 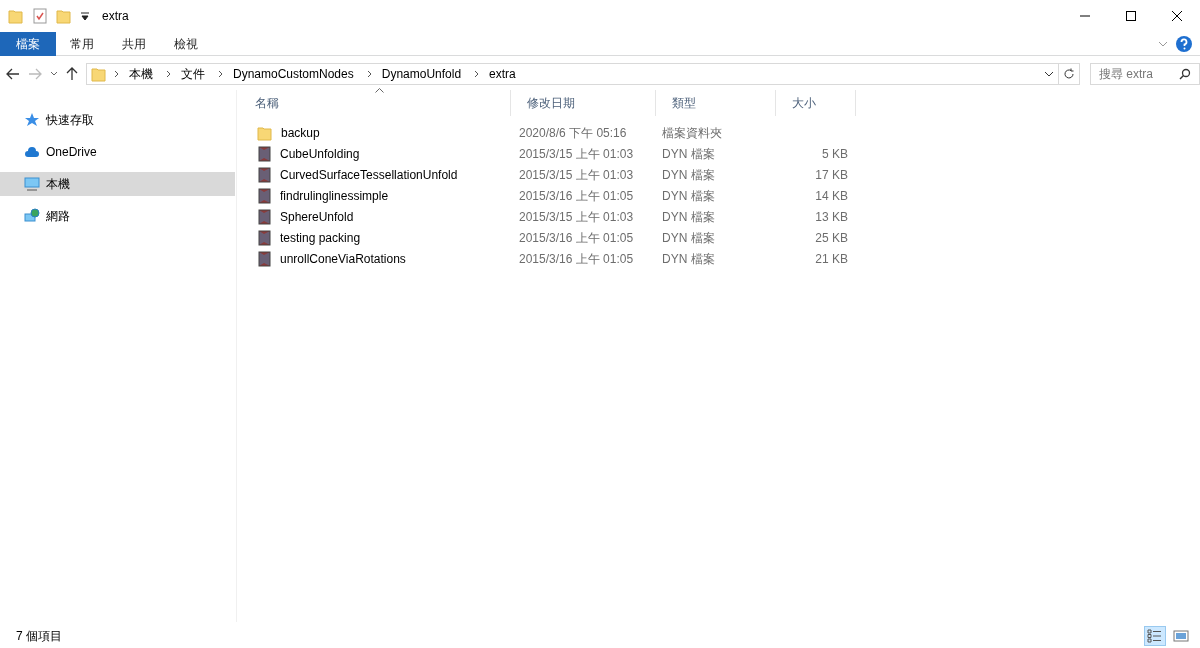 I want to click on breadcrumb-link: 本機, so click(x=141, y=74).